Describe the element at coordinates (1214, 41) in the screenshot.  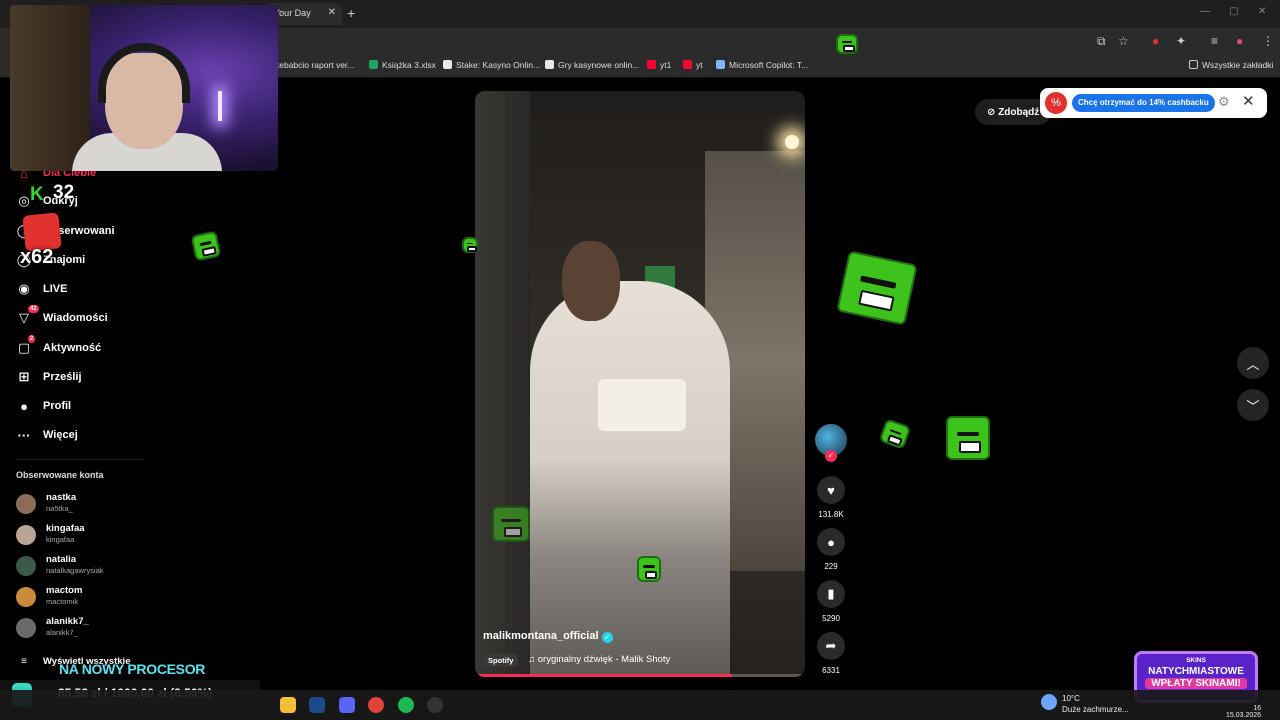
I see `media-icon: ≡` at that location.